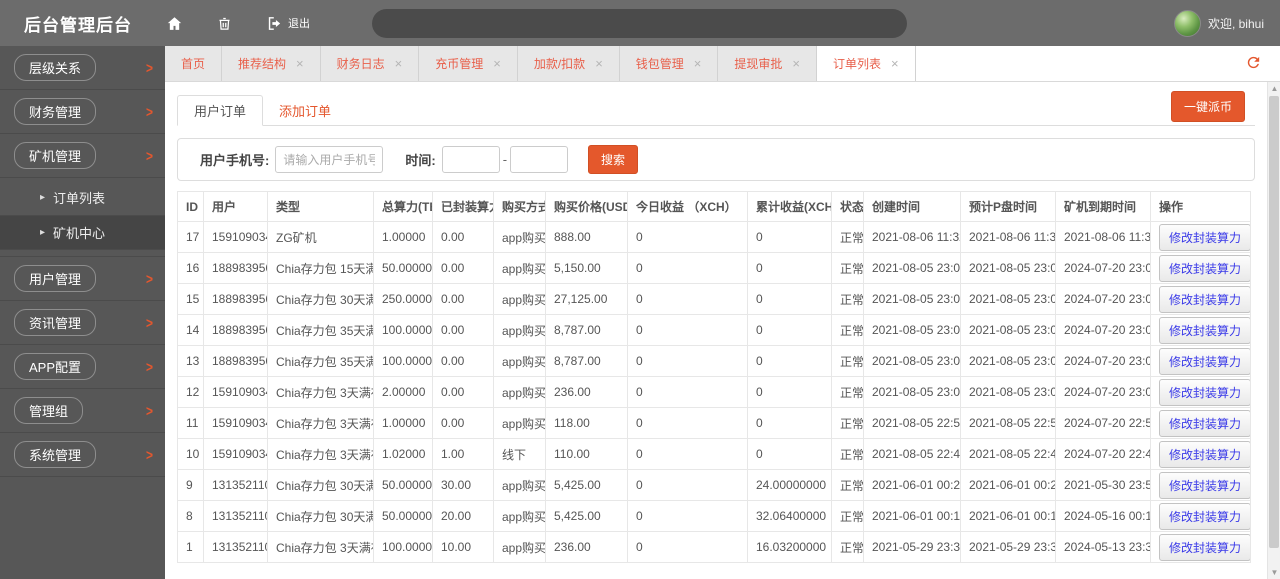 This screenshot has height=579, width=1280. What do you see at coordinates (82, 323) in the screenshot?
I see `sidebar-item: 资讯管理 >` at bounding box center [82, 323].